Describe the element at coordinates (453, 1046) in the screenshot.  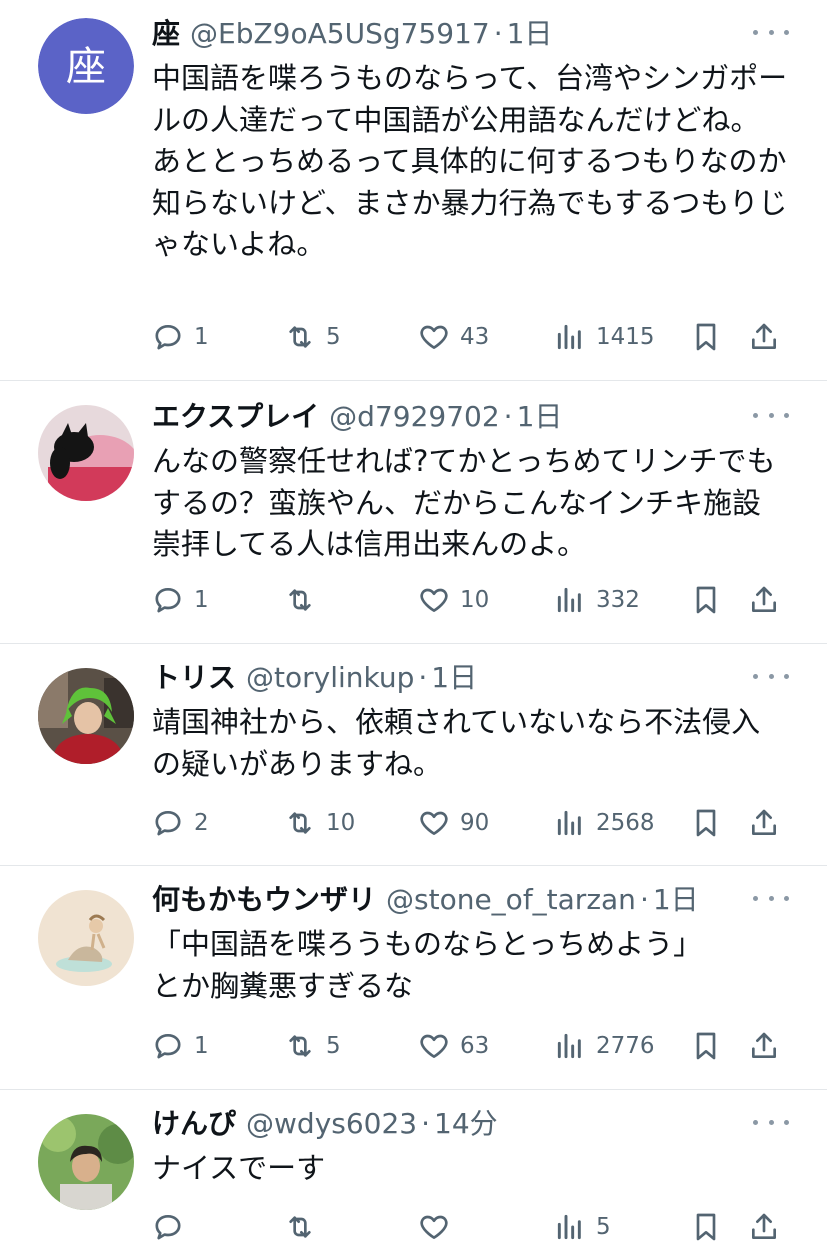
I see `like-button: 63` at that location.